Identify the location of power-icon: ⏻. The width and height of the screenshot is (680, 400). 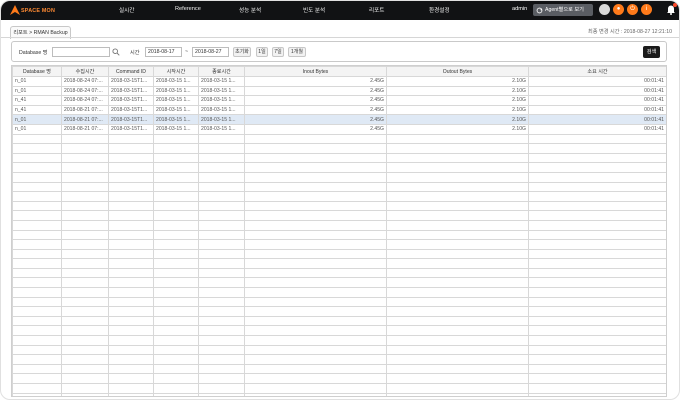
(632, 9).